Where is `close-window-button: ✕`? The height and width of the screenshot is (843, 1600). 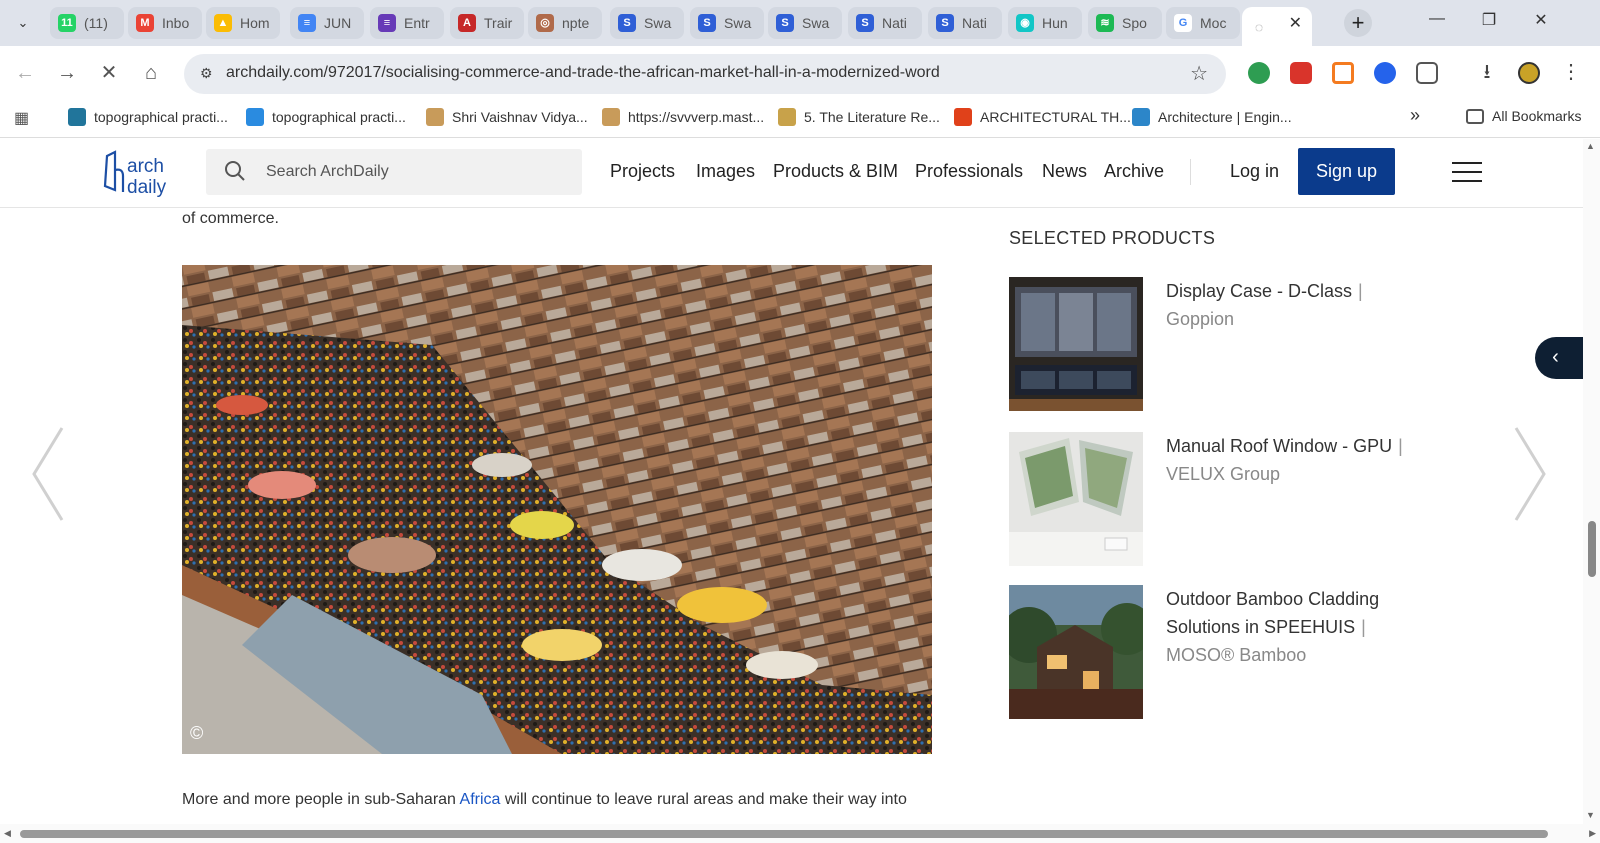 close-window-button: ✕ is located at coordinates (1541, 20).